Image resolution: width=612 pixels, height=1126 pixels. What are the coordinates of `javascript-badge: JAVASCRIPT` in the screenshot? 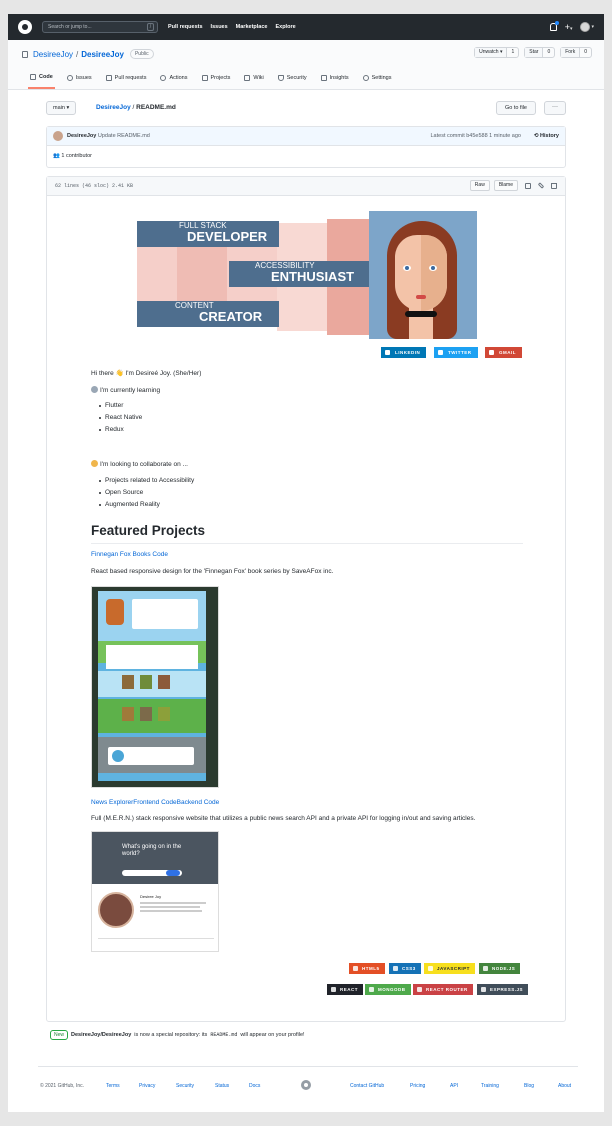 It's located at (449, 968).